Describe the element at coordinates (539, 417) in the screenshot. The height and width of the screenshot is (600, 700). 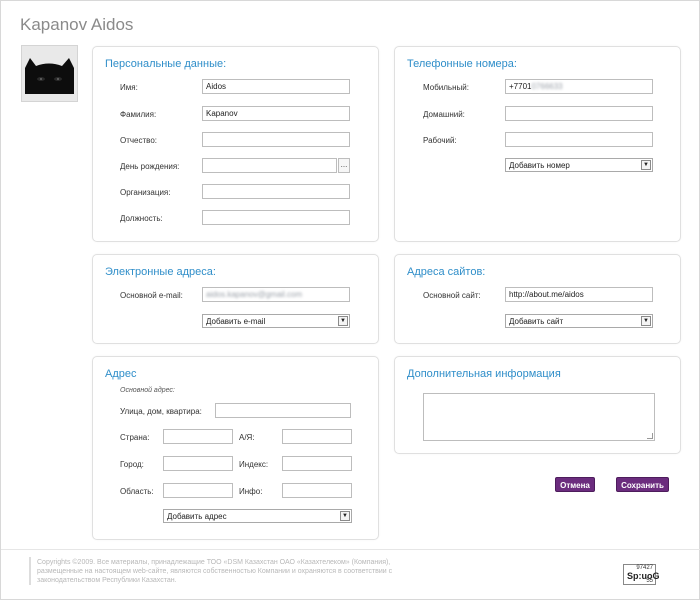
I see `additional-info-textarea` at that location.